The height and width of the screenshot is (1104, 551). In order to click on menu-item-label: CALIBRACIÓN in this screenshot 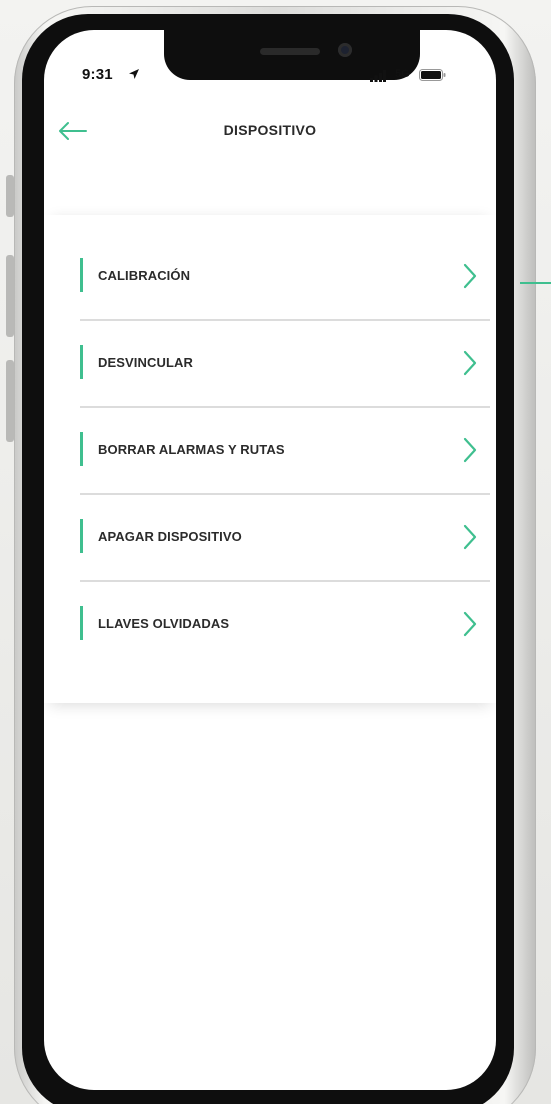, I will do `click(144, 275)`.